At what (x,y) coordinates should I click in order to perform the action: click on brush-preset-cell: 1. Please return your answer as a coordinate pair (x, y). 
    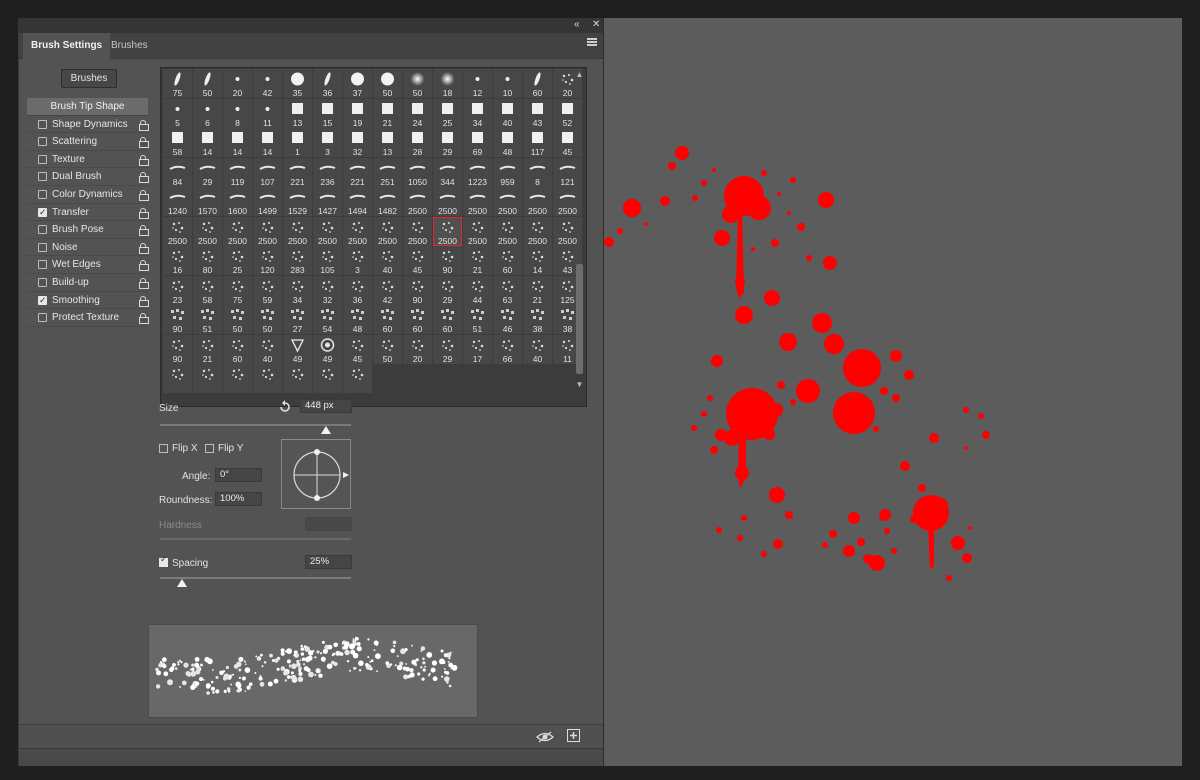
    Looking at the image, I should click on (297, 142).